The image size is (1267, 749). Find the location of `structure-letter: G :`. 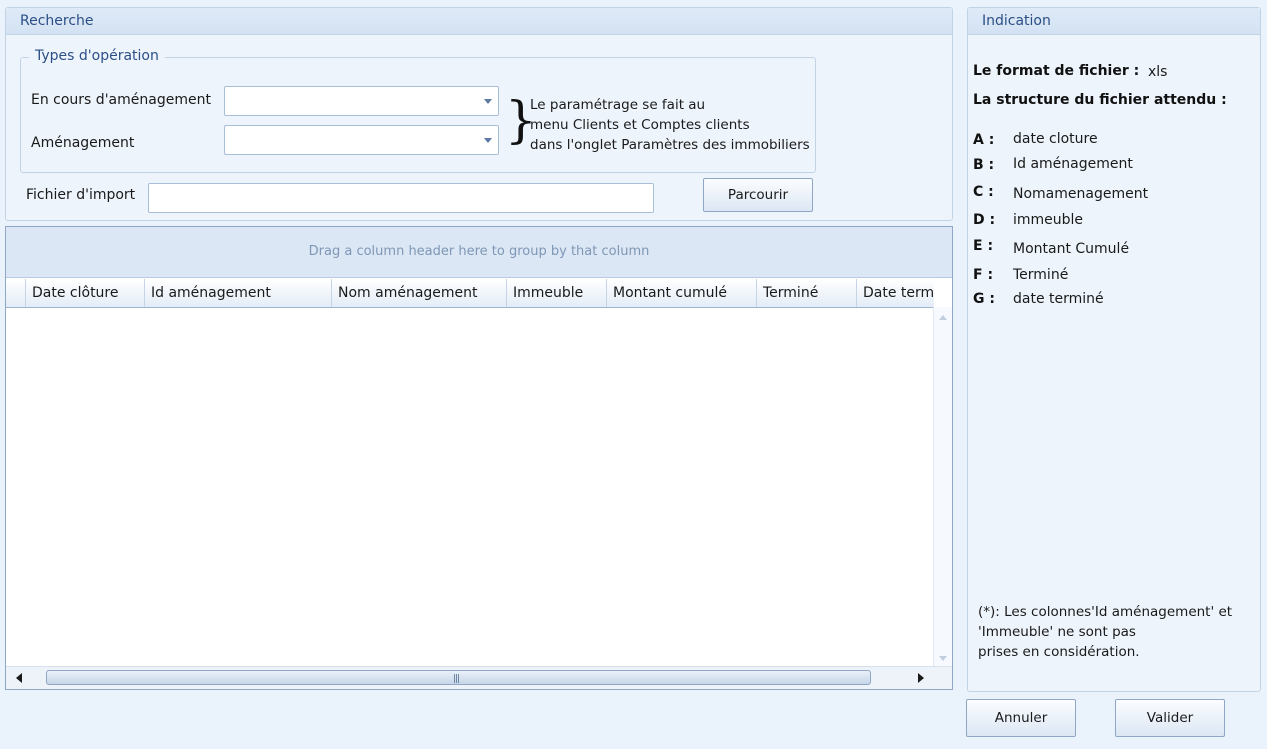

structure-letter: G : is located at coordinates (984, 299).